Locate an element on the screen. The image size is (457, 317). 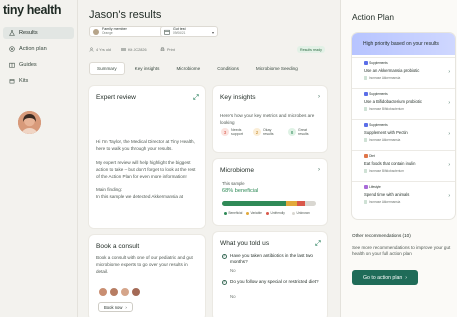
book-now-label: Book now is located at coordinates (113, 307).